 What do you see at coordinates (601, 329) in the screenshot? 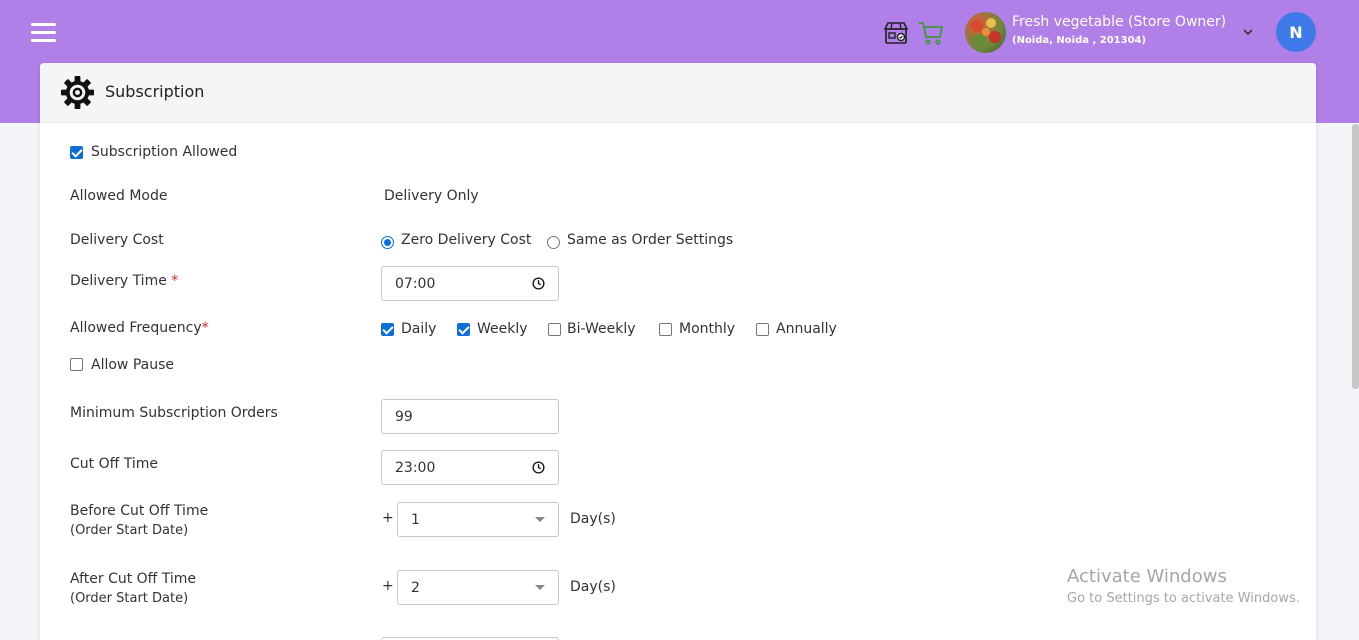
I see `frequency-biweekly-label: Bi-Weekly` at bounding box center [601, 329].